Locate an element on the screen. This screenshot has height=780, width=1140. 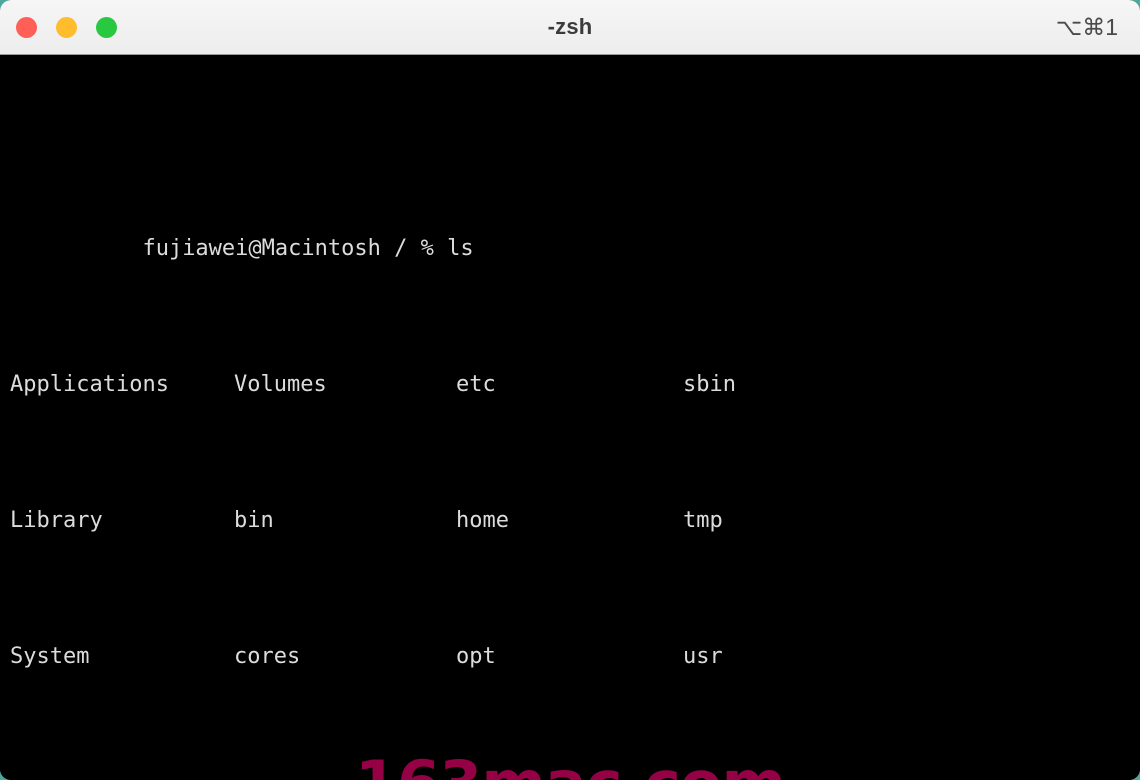
keyboard-shortcut-hint: ⌥⌘1 is located at coordinates (1086, 27).